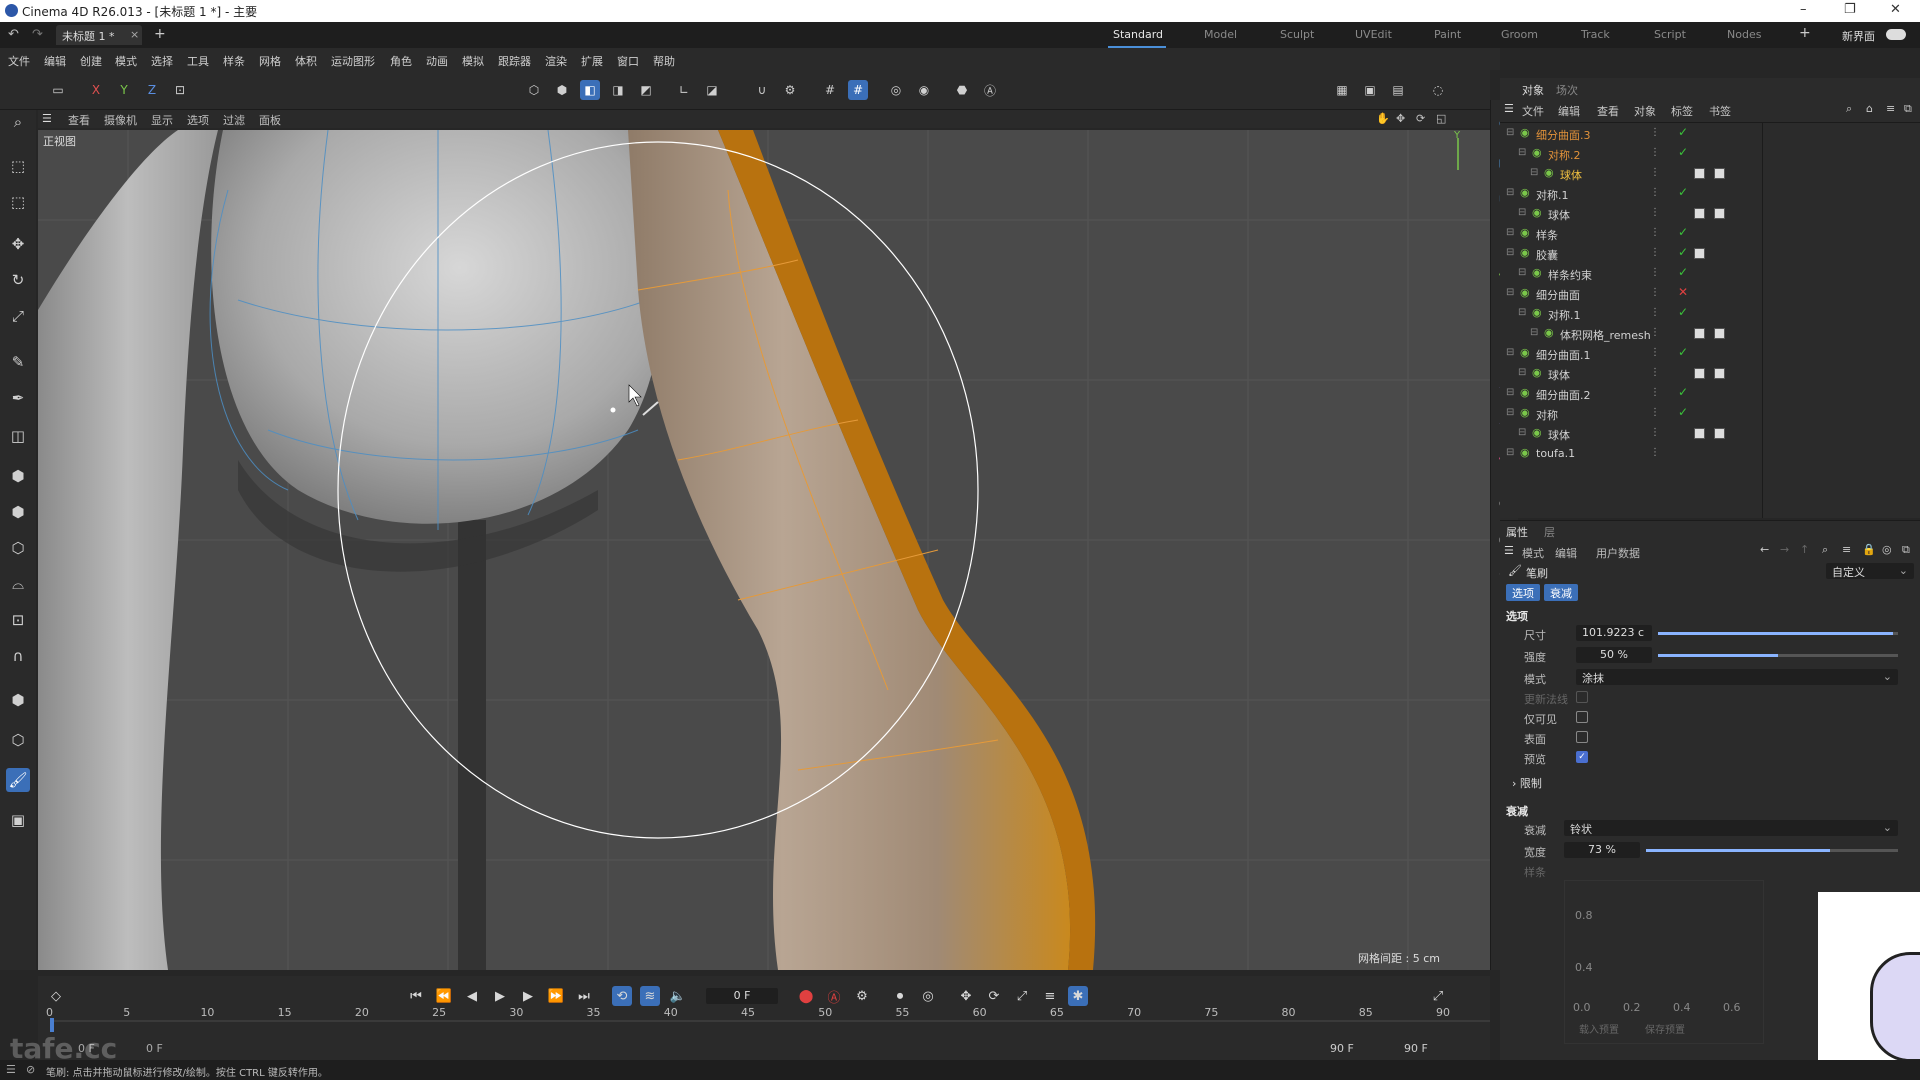 The width and height of the screenshot is (1920, 1080). Describe the element at coordinates (1895, 9) in the screenshot. I see `close-window-button: ✕` at that location.